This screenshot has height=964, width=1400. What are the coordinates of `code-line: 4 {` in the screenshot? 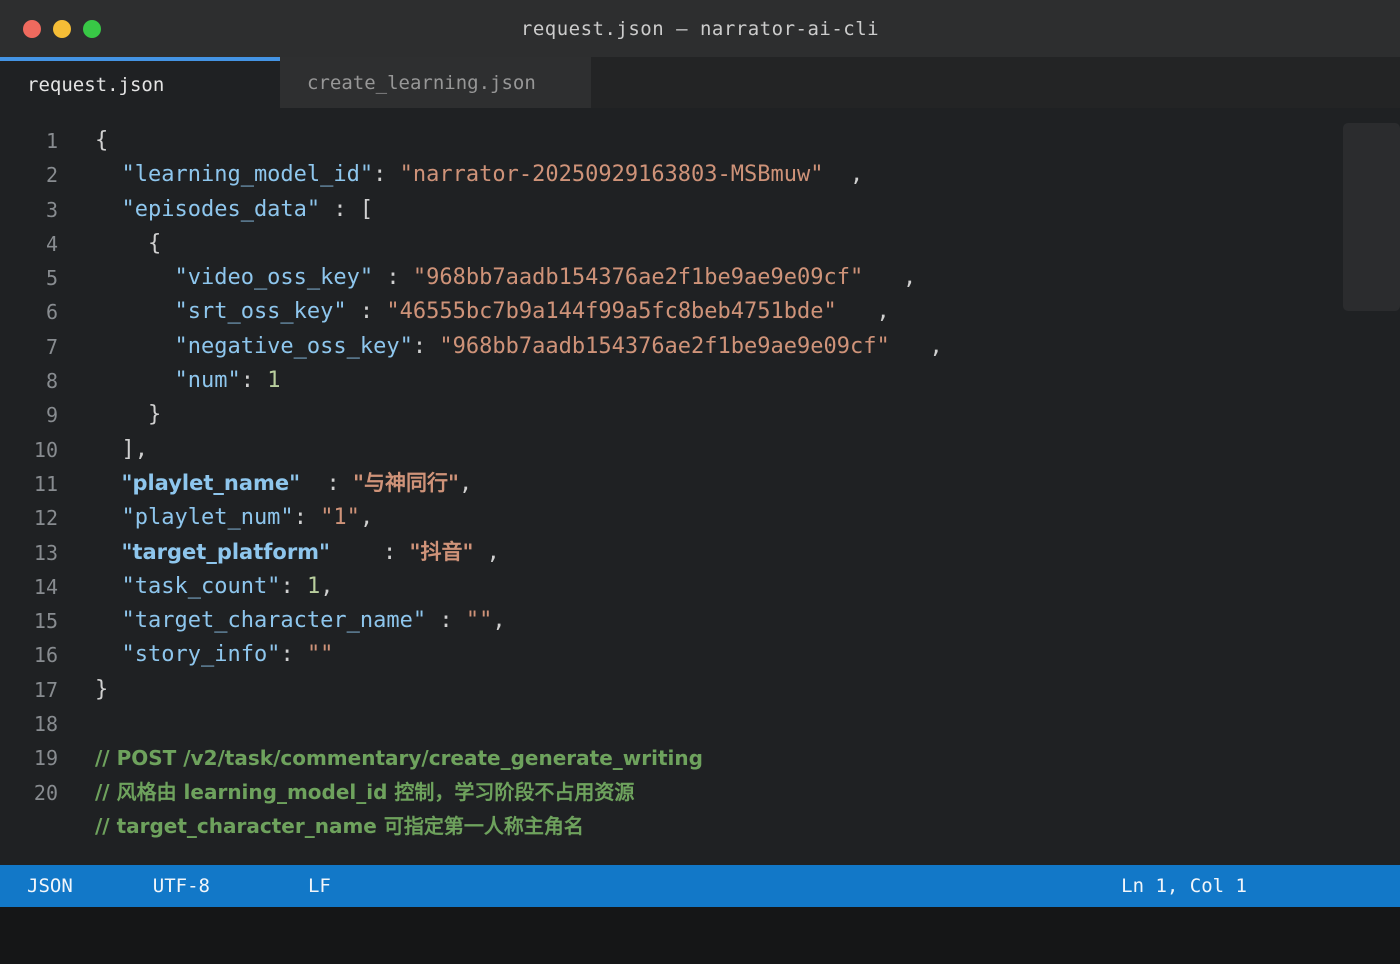 It's located at (700, 244).